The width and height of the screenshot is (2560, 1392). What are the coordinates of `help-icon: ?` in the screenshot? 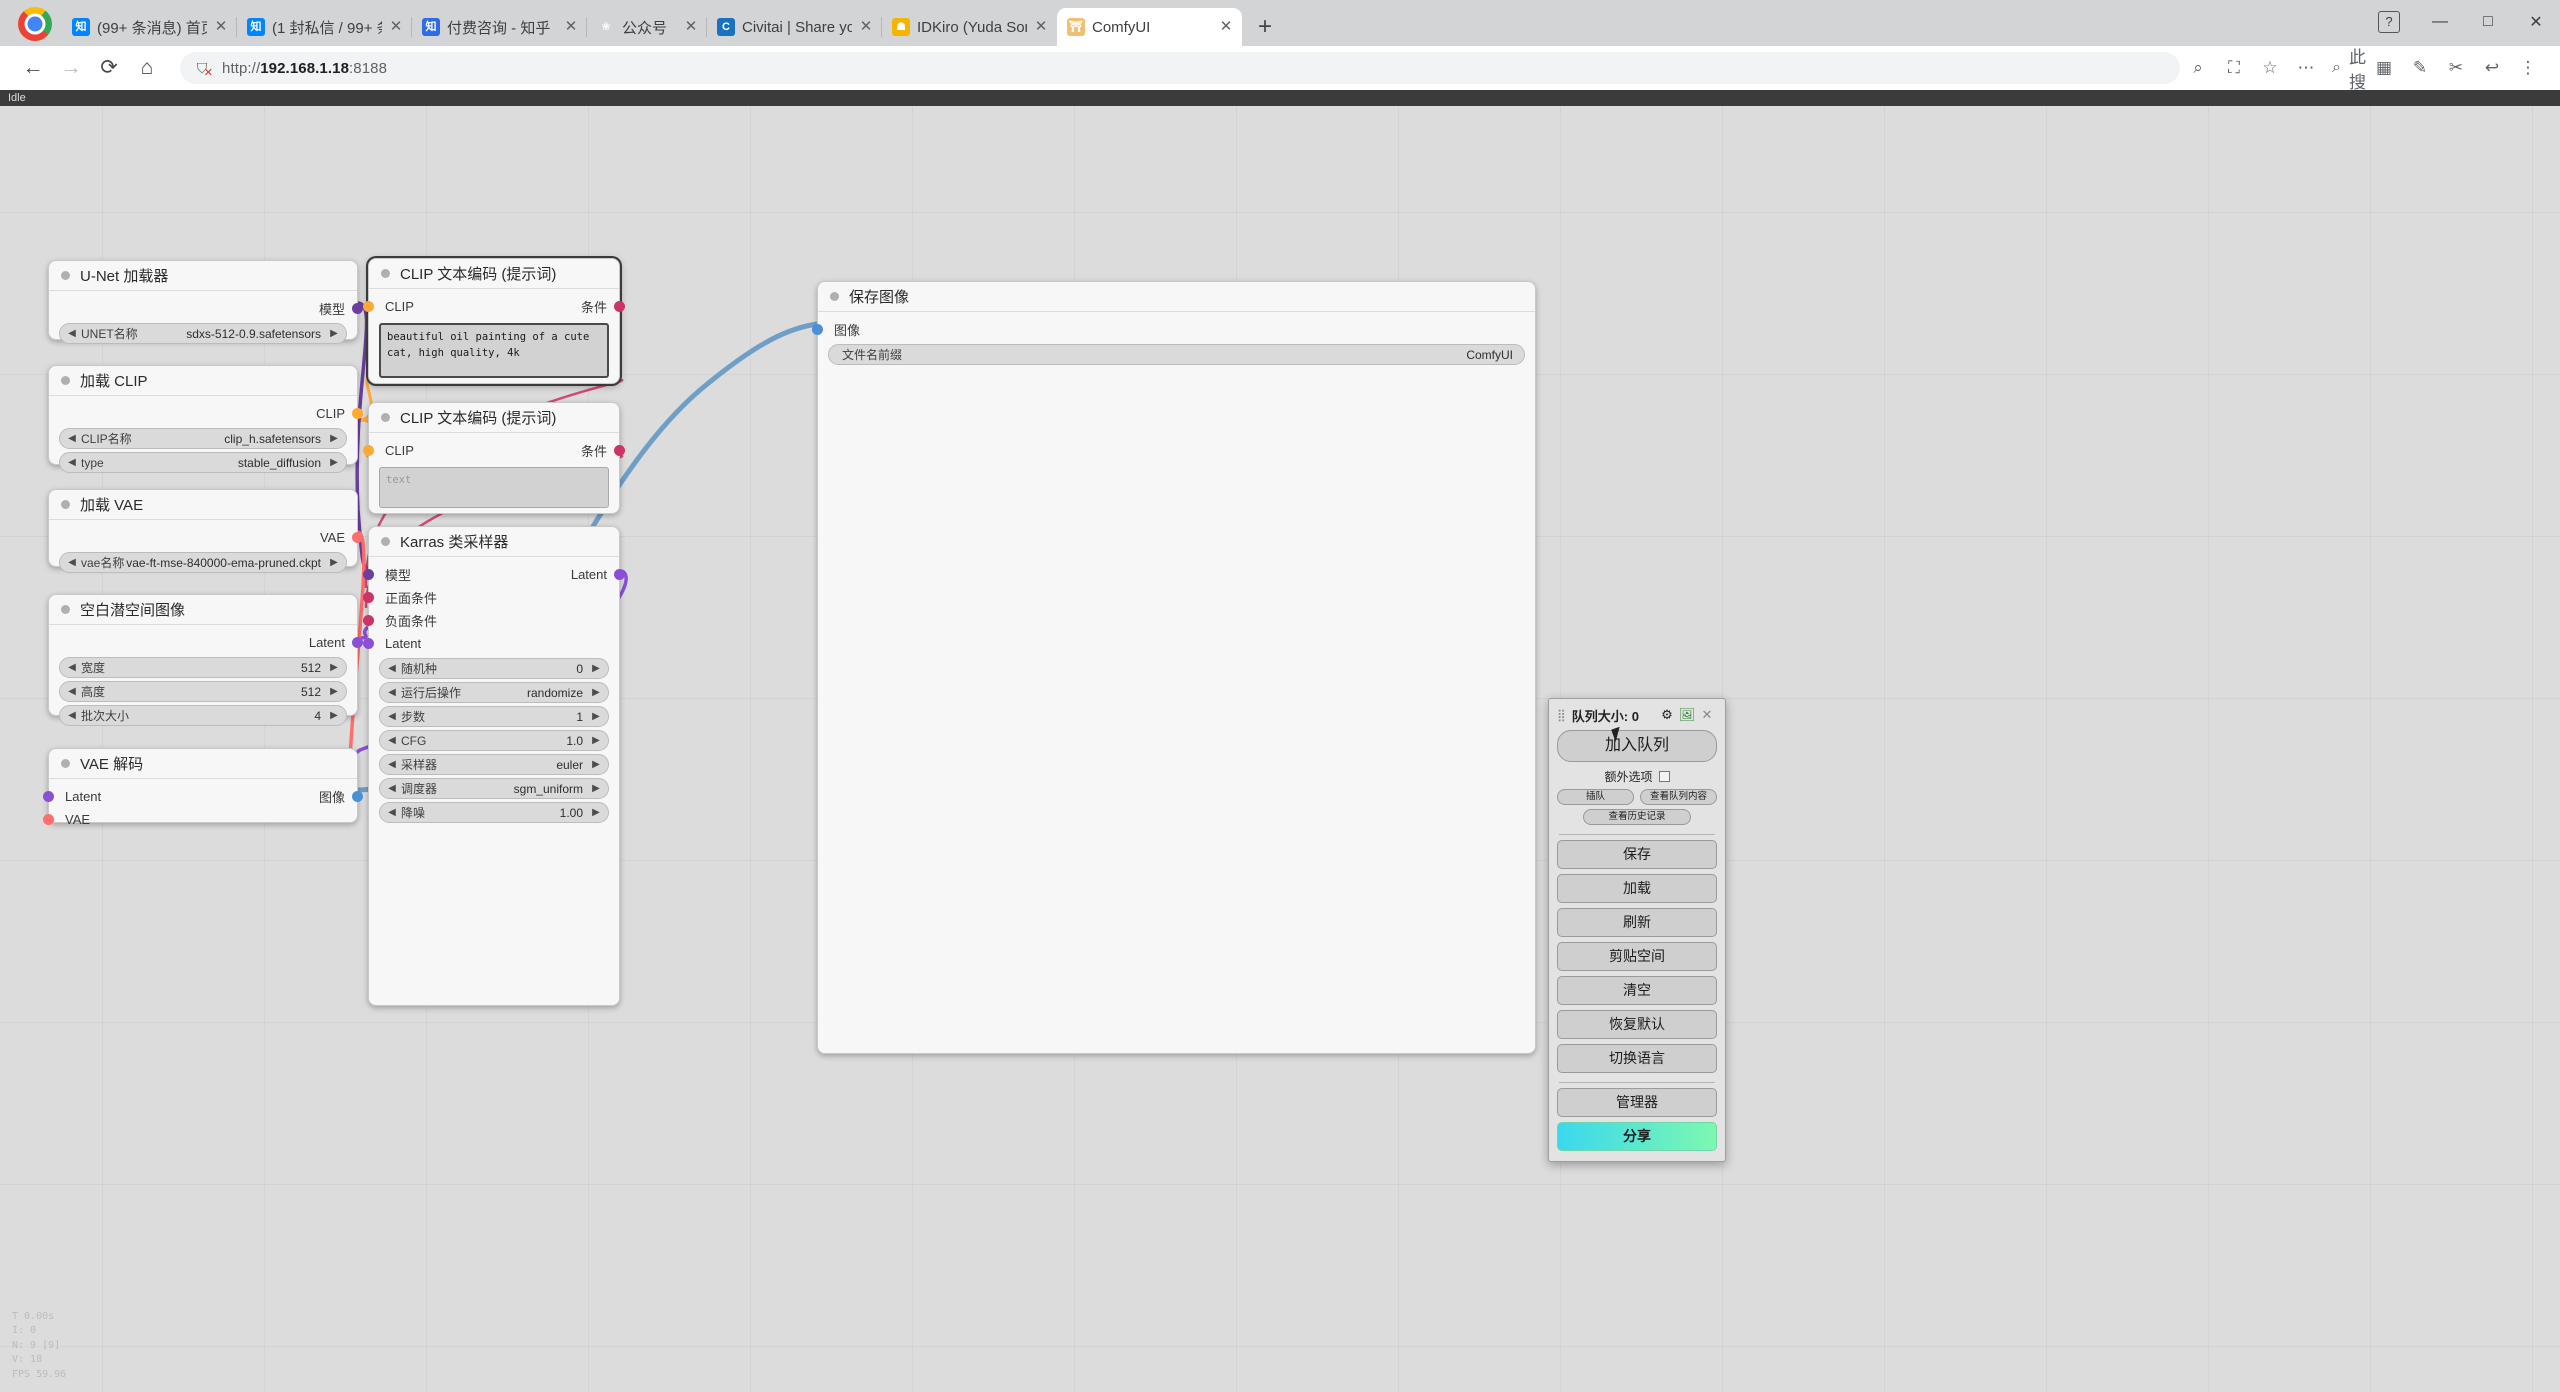 It's located at (2389, 22).